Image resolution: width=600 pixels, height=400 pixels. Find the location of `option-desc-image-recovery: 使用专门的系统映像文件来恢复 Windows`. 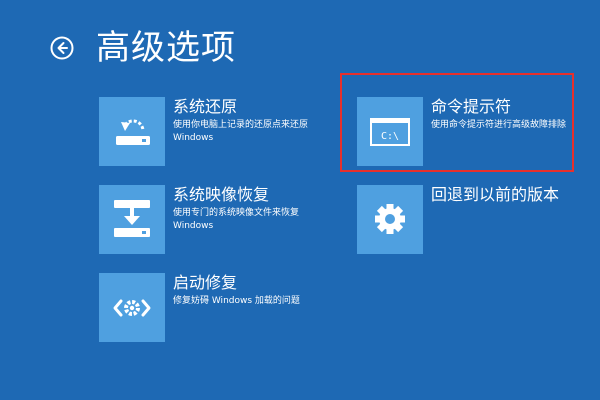

option-desc-image-recovery: 使用专门的系统映像文件来恢复 Windows is located at coordinates (236, 219).